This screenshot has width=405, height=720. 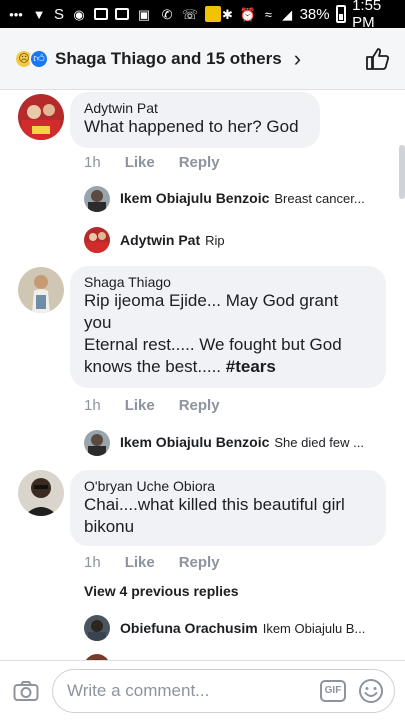 What do you see at coordinates (193, 690) in the screenshot?
I see `comment-input` at bounding box center [193, 690].